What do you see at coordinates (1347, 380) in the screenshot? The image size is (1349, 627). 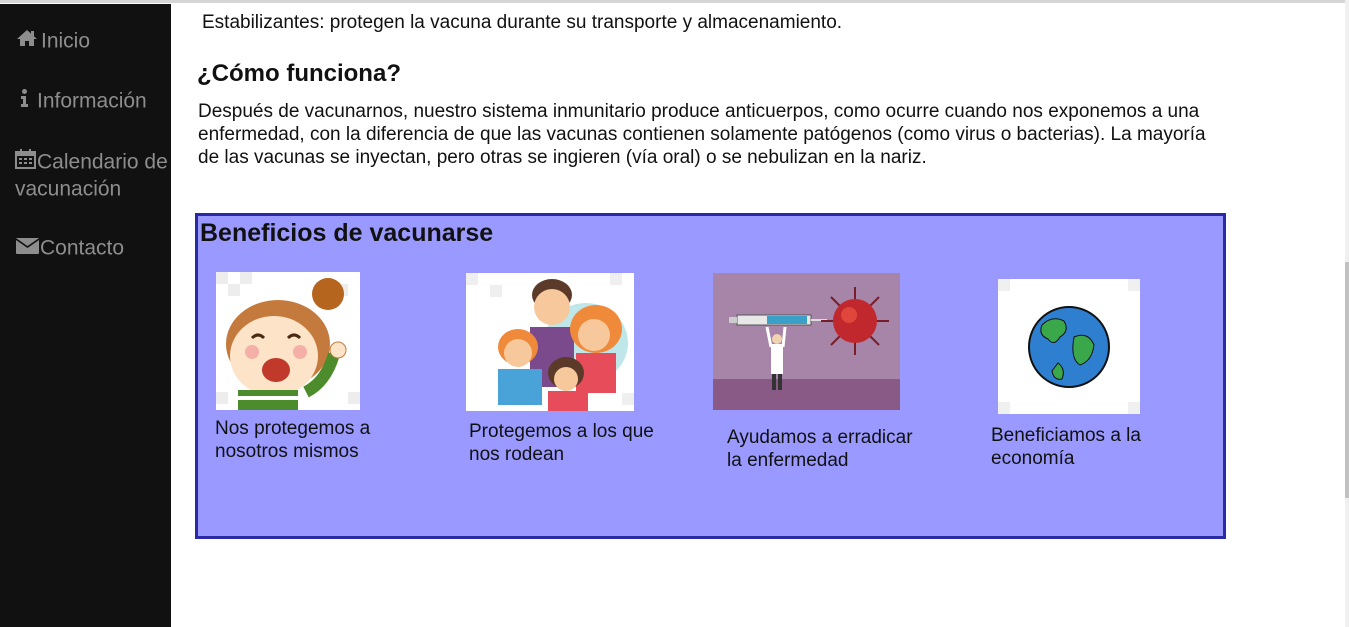 I see `scrollbar-thumb` at bounding box center [1347, 380].